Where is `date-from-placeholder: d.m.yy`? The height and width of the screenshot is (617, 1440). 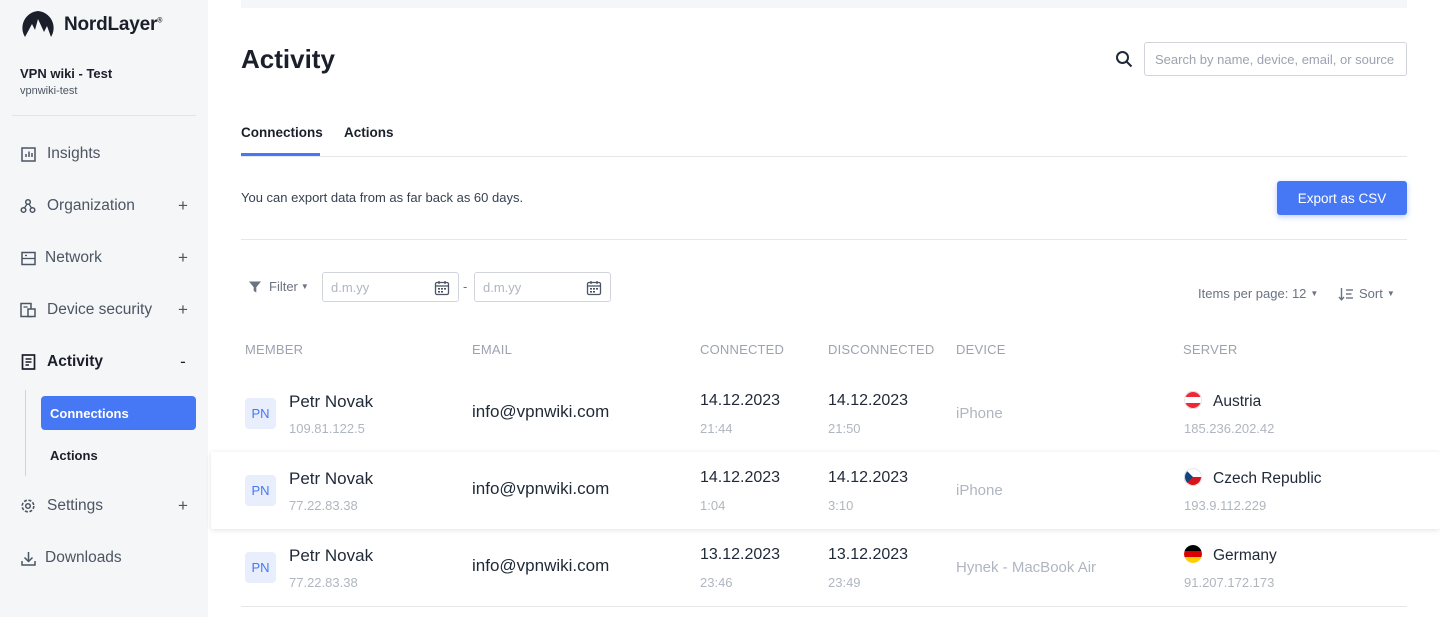 date-from-placeholder: d.m.yy is located at coordinates (350, 287).